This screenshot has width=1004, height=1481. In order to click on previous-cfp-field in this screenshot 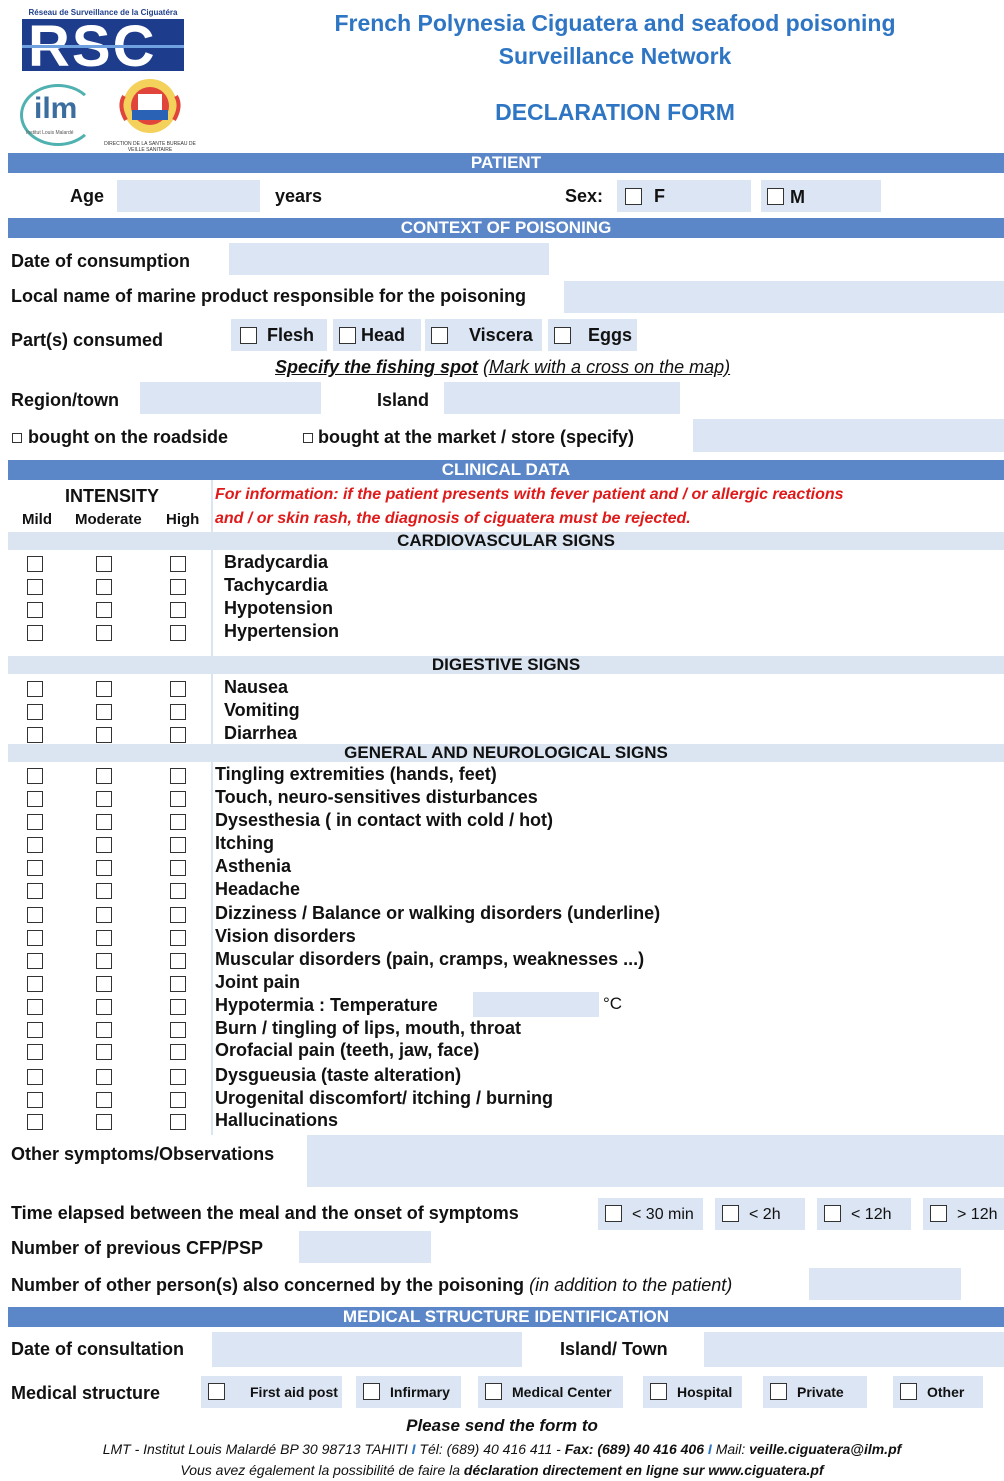, I will do `click(365, 1247)`.